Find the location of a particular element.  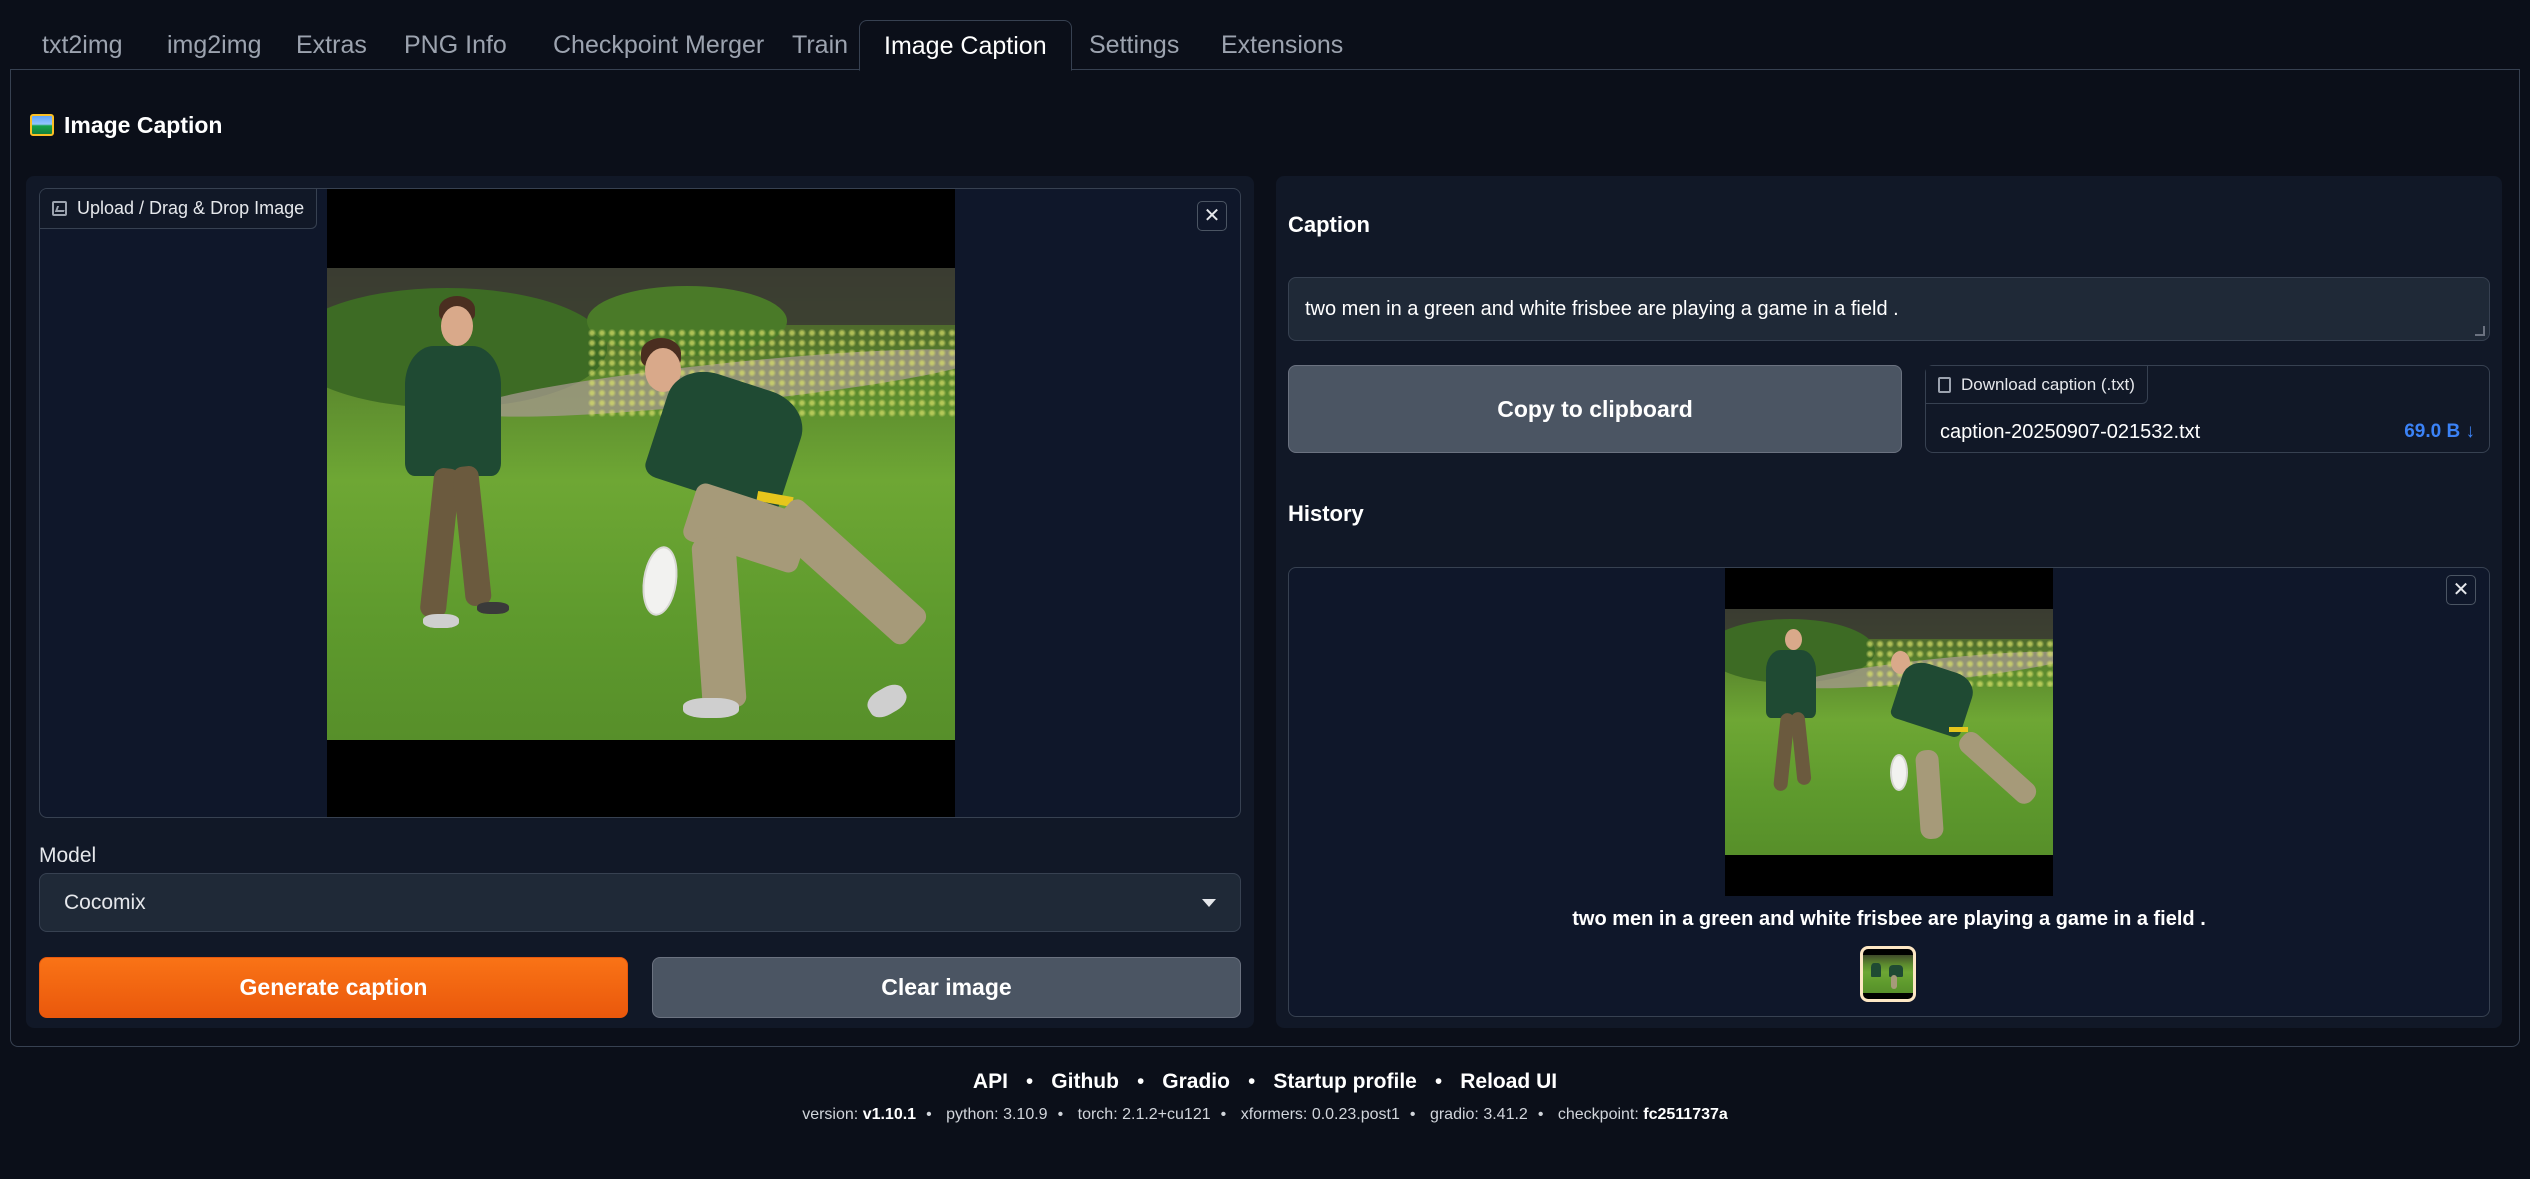

thumbnail-photo is located at coordinates (1888, 974).